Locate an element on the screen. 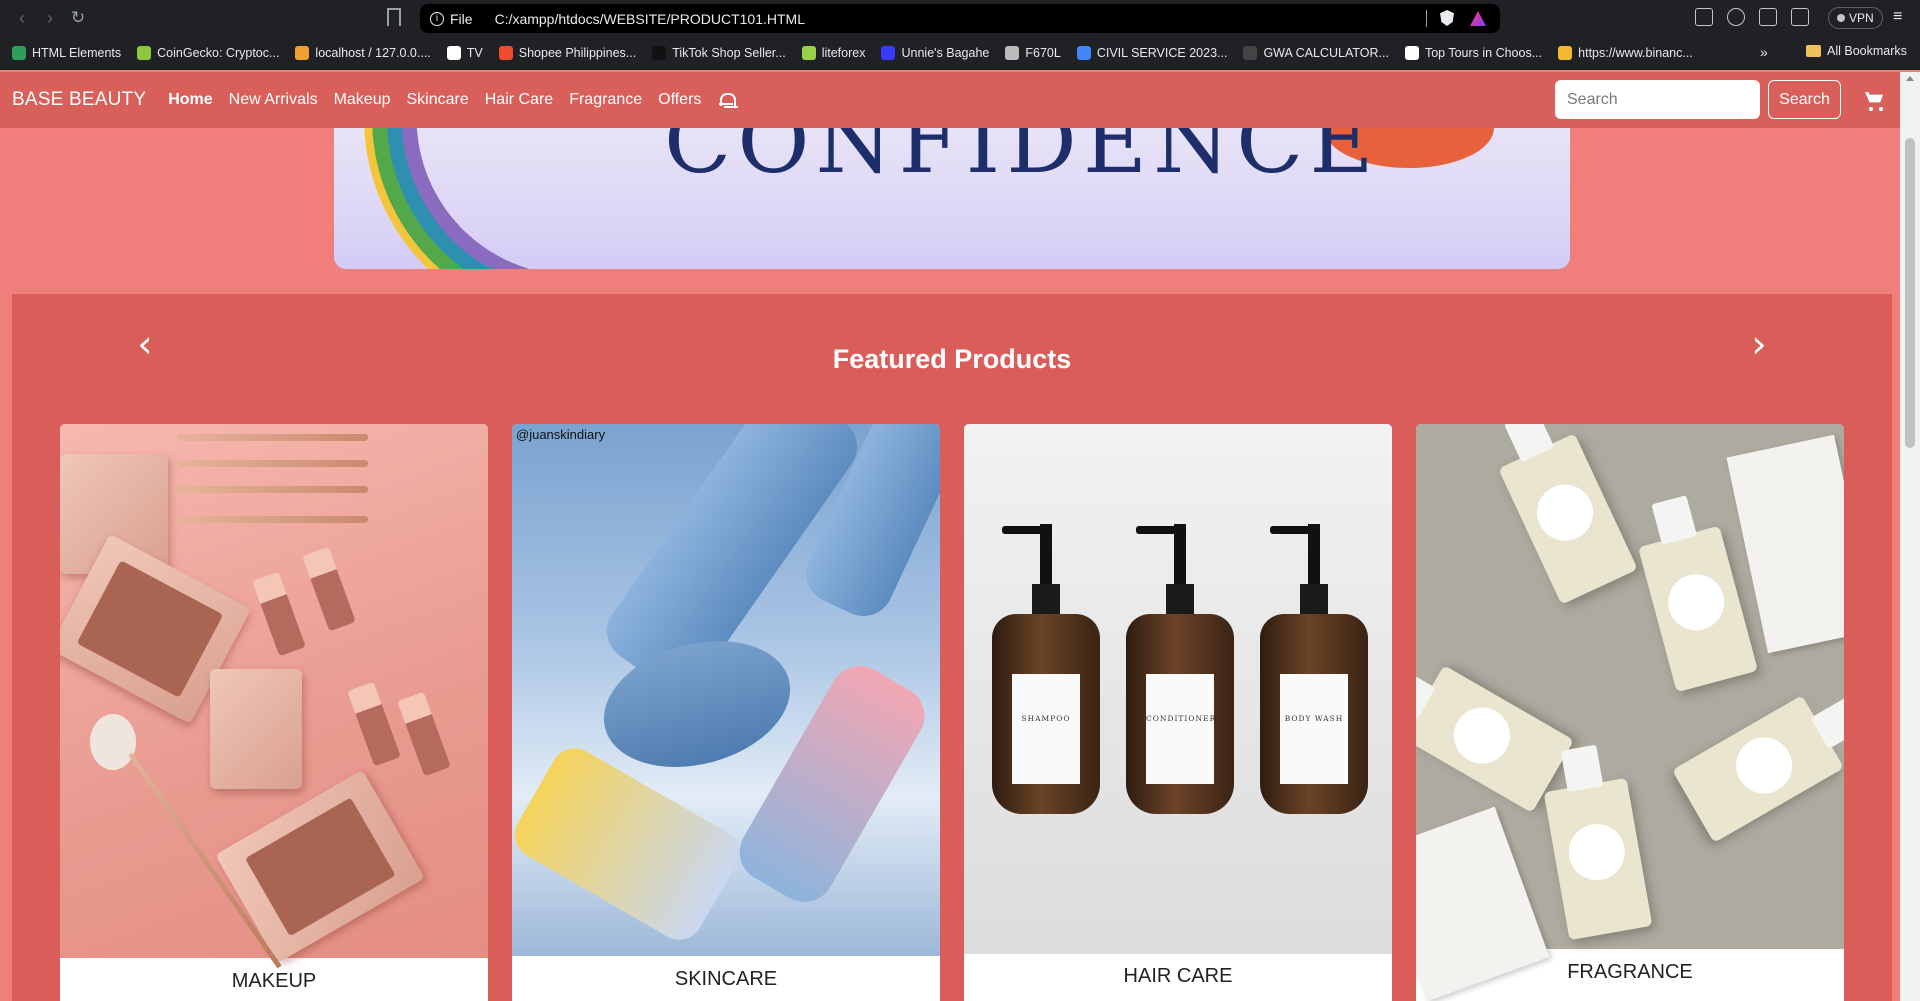 Image resolution: width=1920 pixels, height=1001 pixels. vpn-icon is located at coordinates (1841, 18).